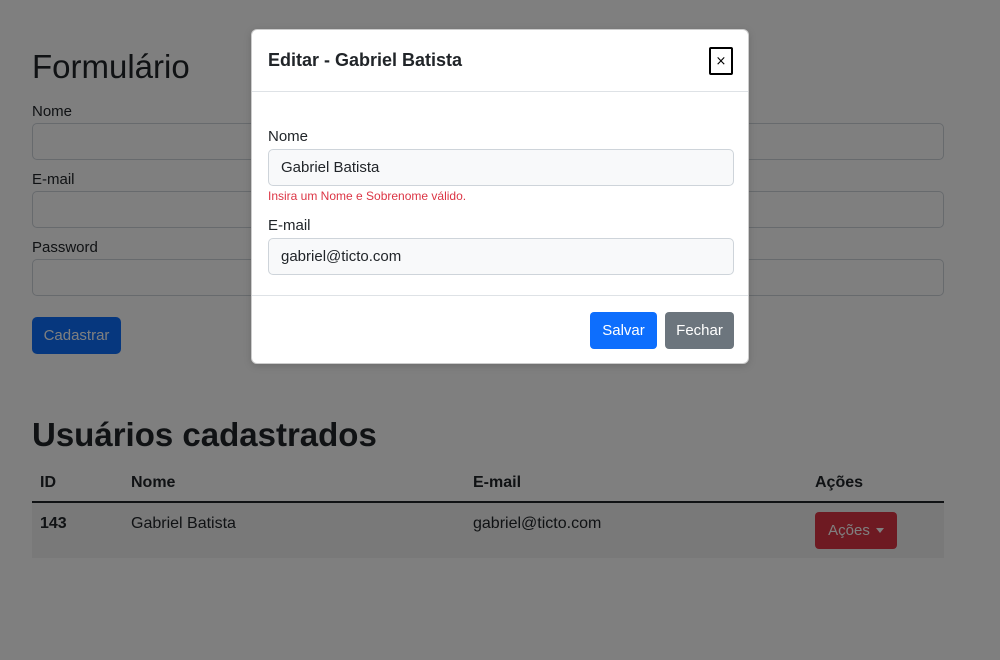 The width and height of the screenshot is (1000, 660). I want to click on modal-header: Editar - Gabriel Batista ×, so click(500, 61).